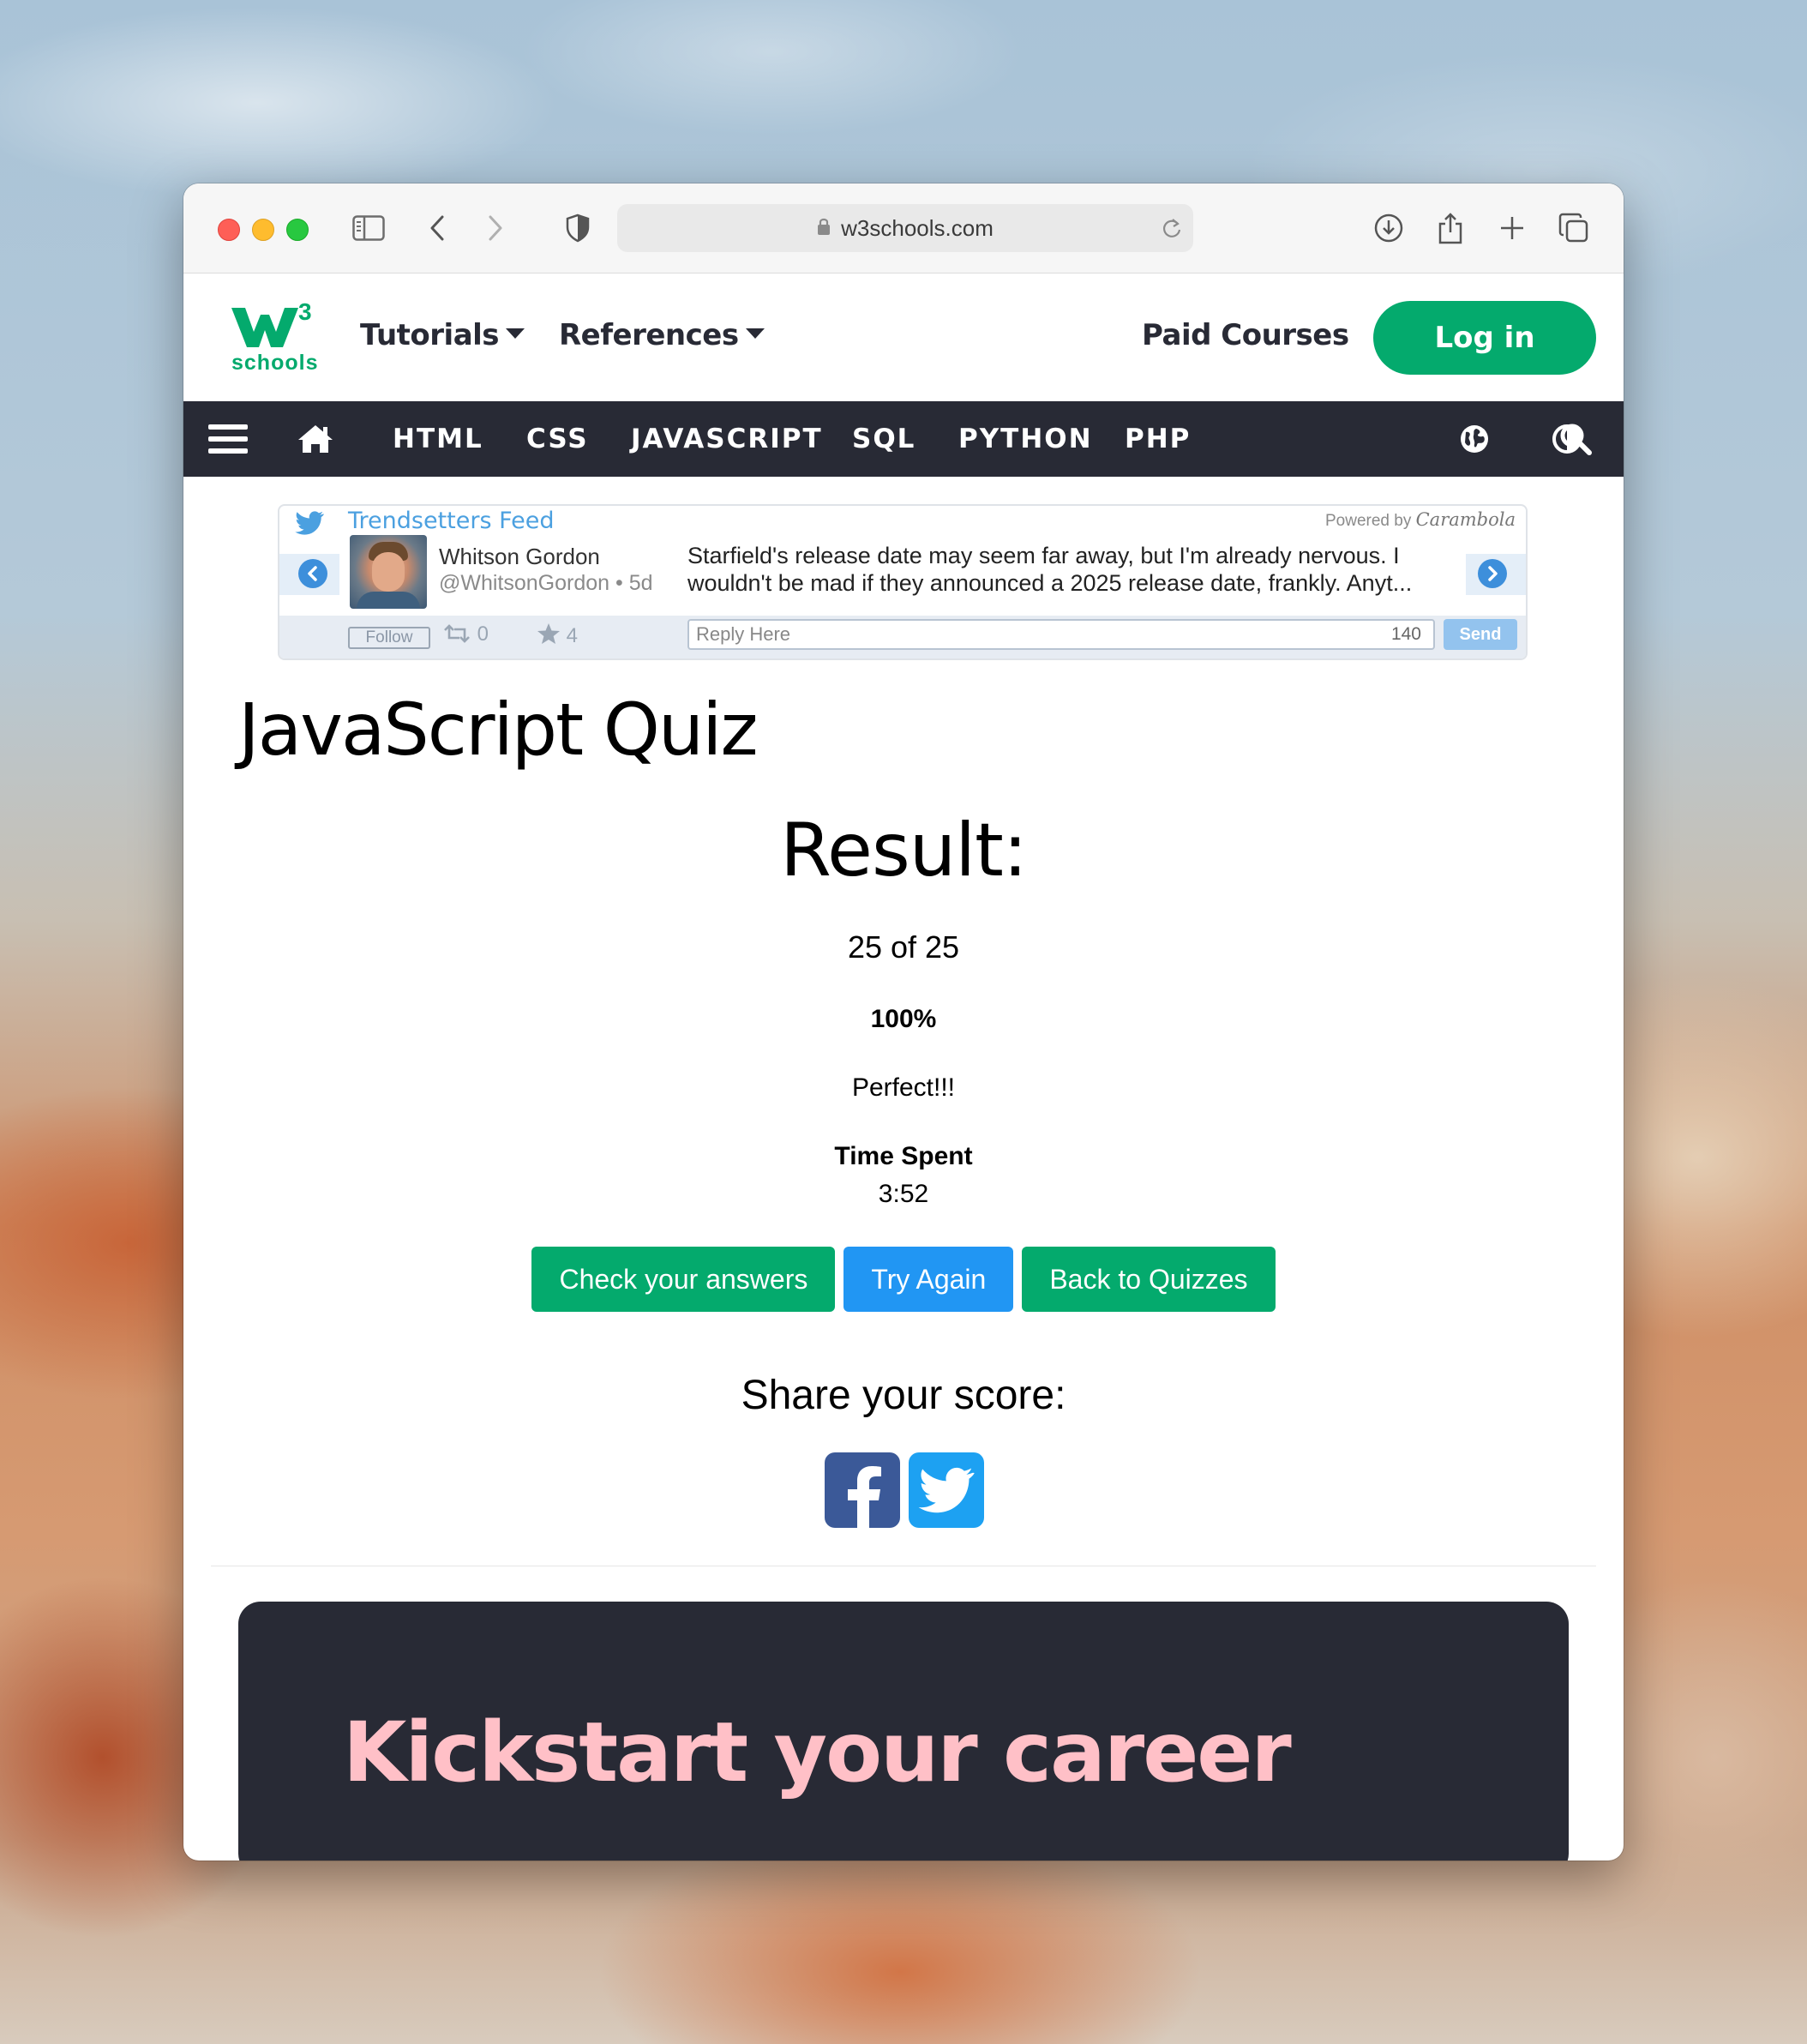  Describe the element at coordinates (1474, 439) in the screenshot. I see `globe-icon` at that location.